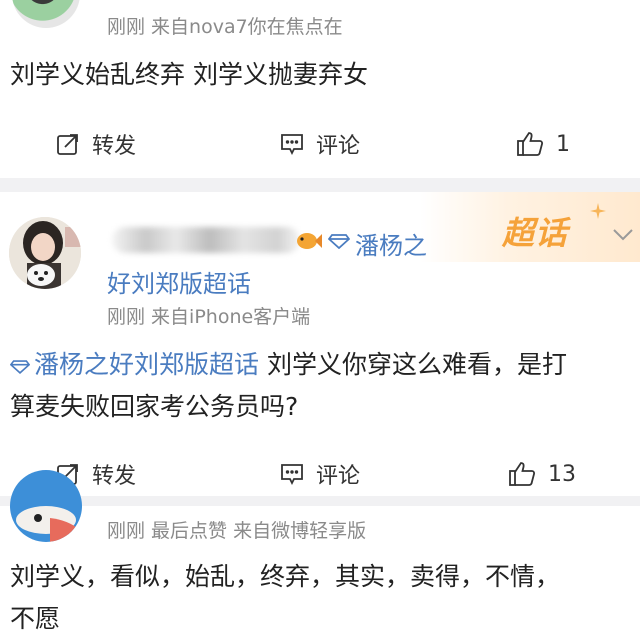 The height and width of the screenshot is (643, 640). I want to click on content-line1: 刘学义，看似，始乱，终弃，其实，卖得，不情，, so click(285, 576).